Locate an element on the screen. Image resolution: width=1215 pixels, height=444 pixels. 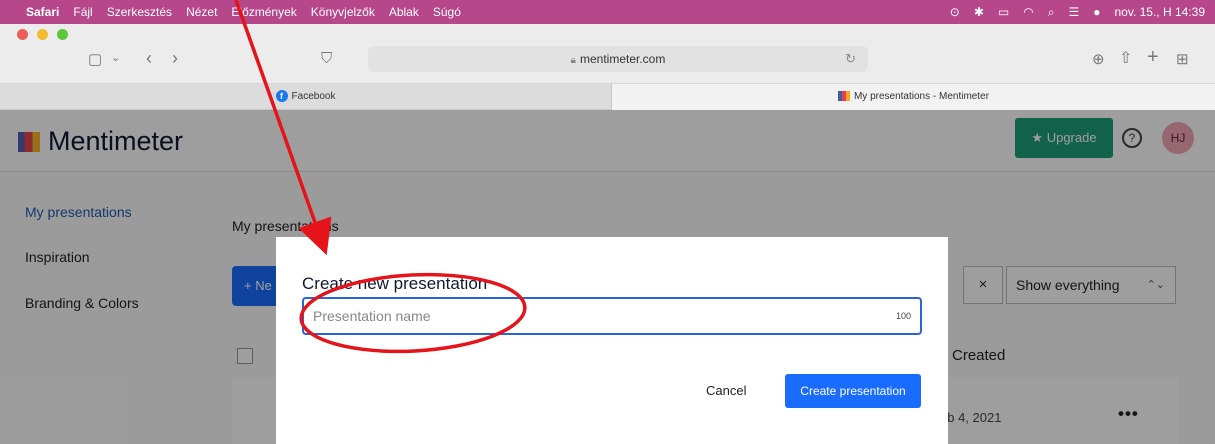
chevron-down-icon: ⌄ is located at coordinates (115, 57).